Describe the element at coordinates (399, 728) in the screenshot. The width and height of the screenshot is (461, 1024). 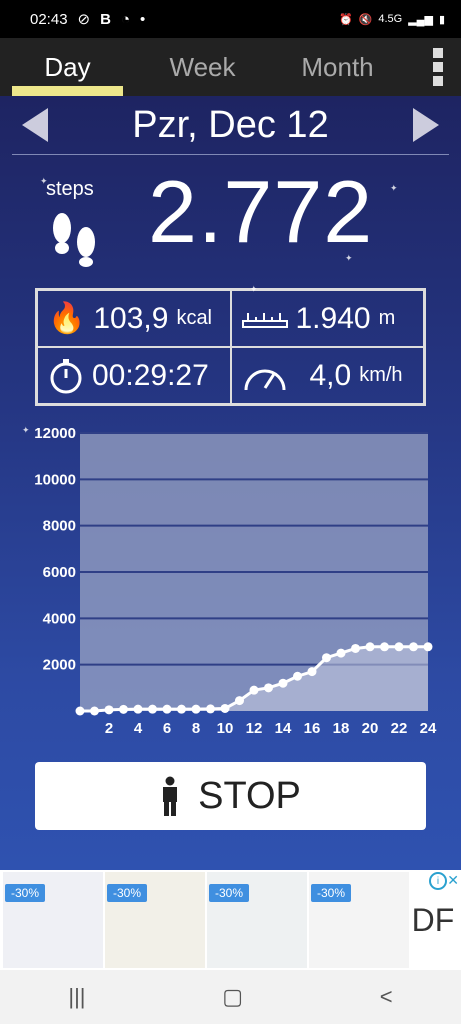
I see `x-tick-label: 22` at that location.